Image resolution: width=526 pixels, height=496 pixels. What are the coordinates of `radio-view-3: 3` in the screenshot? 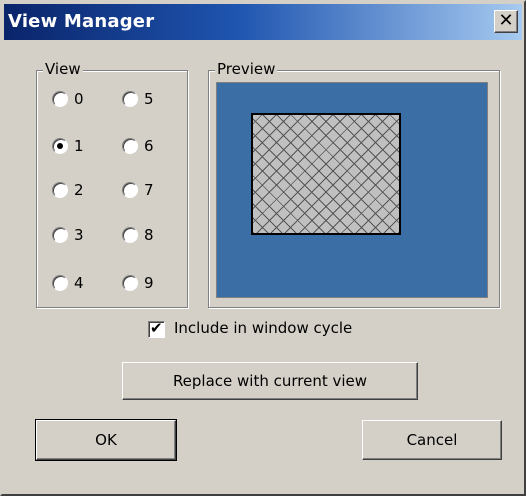 It's located at (68, 235).